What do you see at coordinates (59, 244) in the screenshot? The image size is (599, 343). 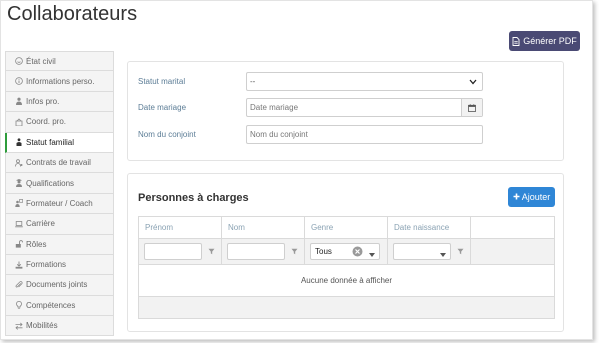 I see `sidebar-item-roles: Rôles` at bounding box center [59, 244].